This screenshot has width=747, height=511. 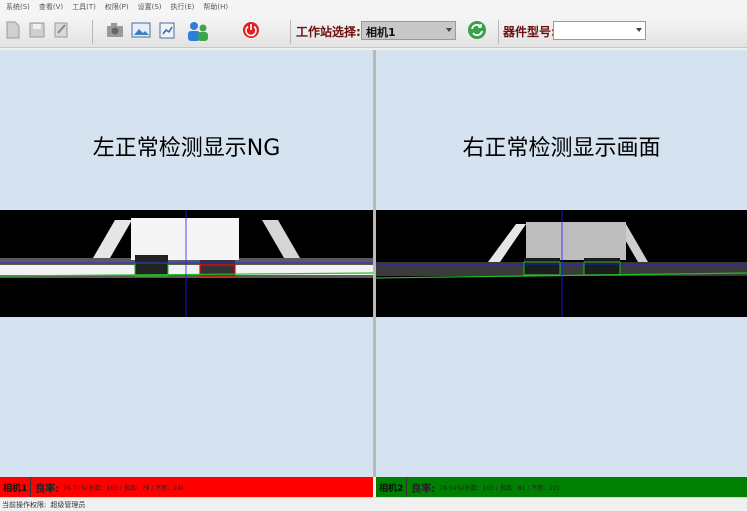 I want to click on camera-icon, so click(x=115, y=30).